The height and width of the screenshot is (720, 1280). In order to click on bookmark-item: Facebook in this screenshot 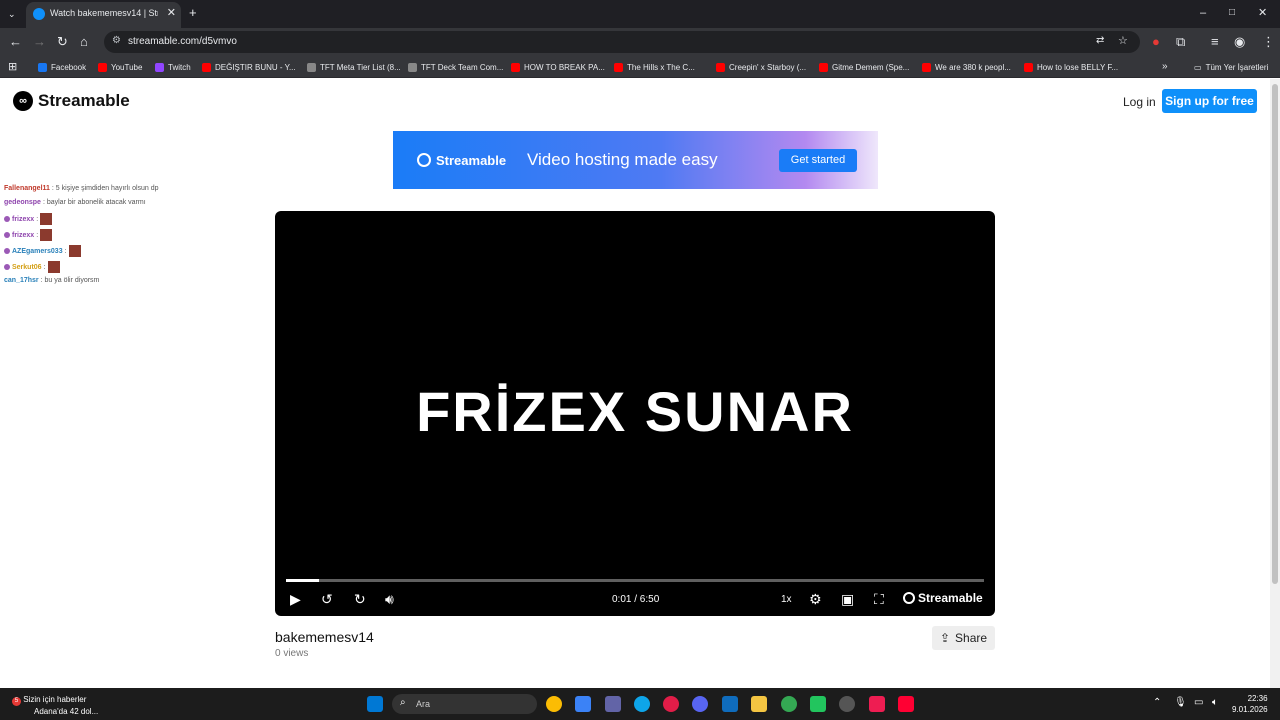, I will do `click(62, 67)`.